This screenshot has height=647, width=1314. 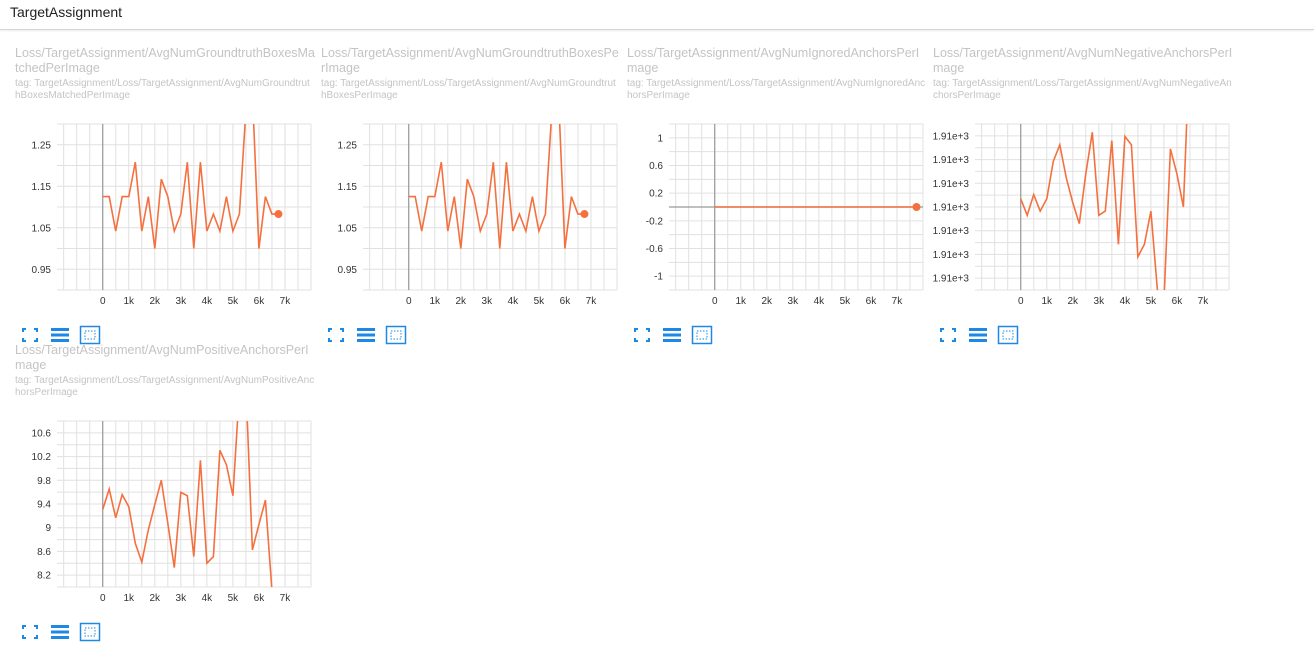 What do you see at coordinates (42, 433) in the screenshot?
I see `y-tick-label: 10.6` at bounding box center [42, 433].